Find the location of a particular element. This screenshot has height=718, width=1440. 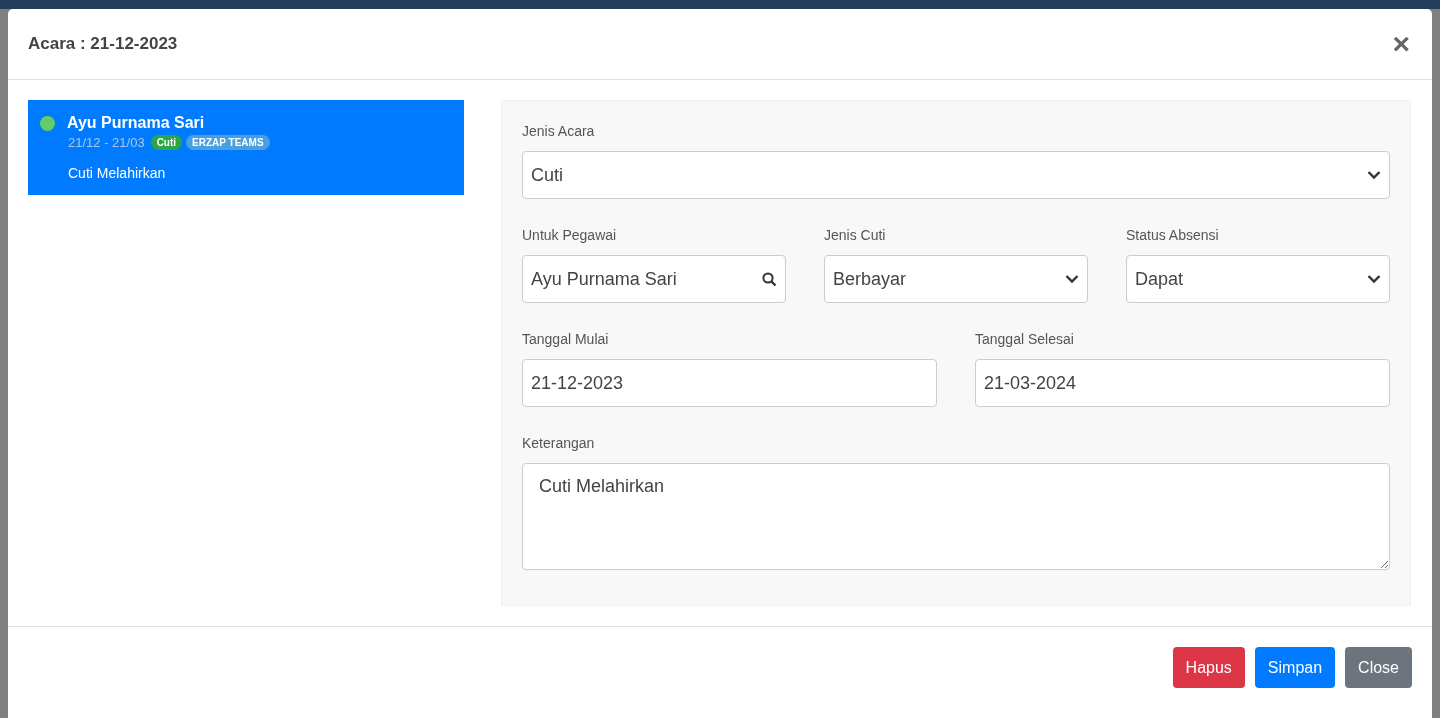

field-label: Status Absensi is located at coordinates (1173, 235).